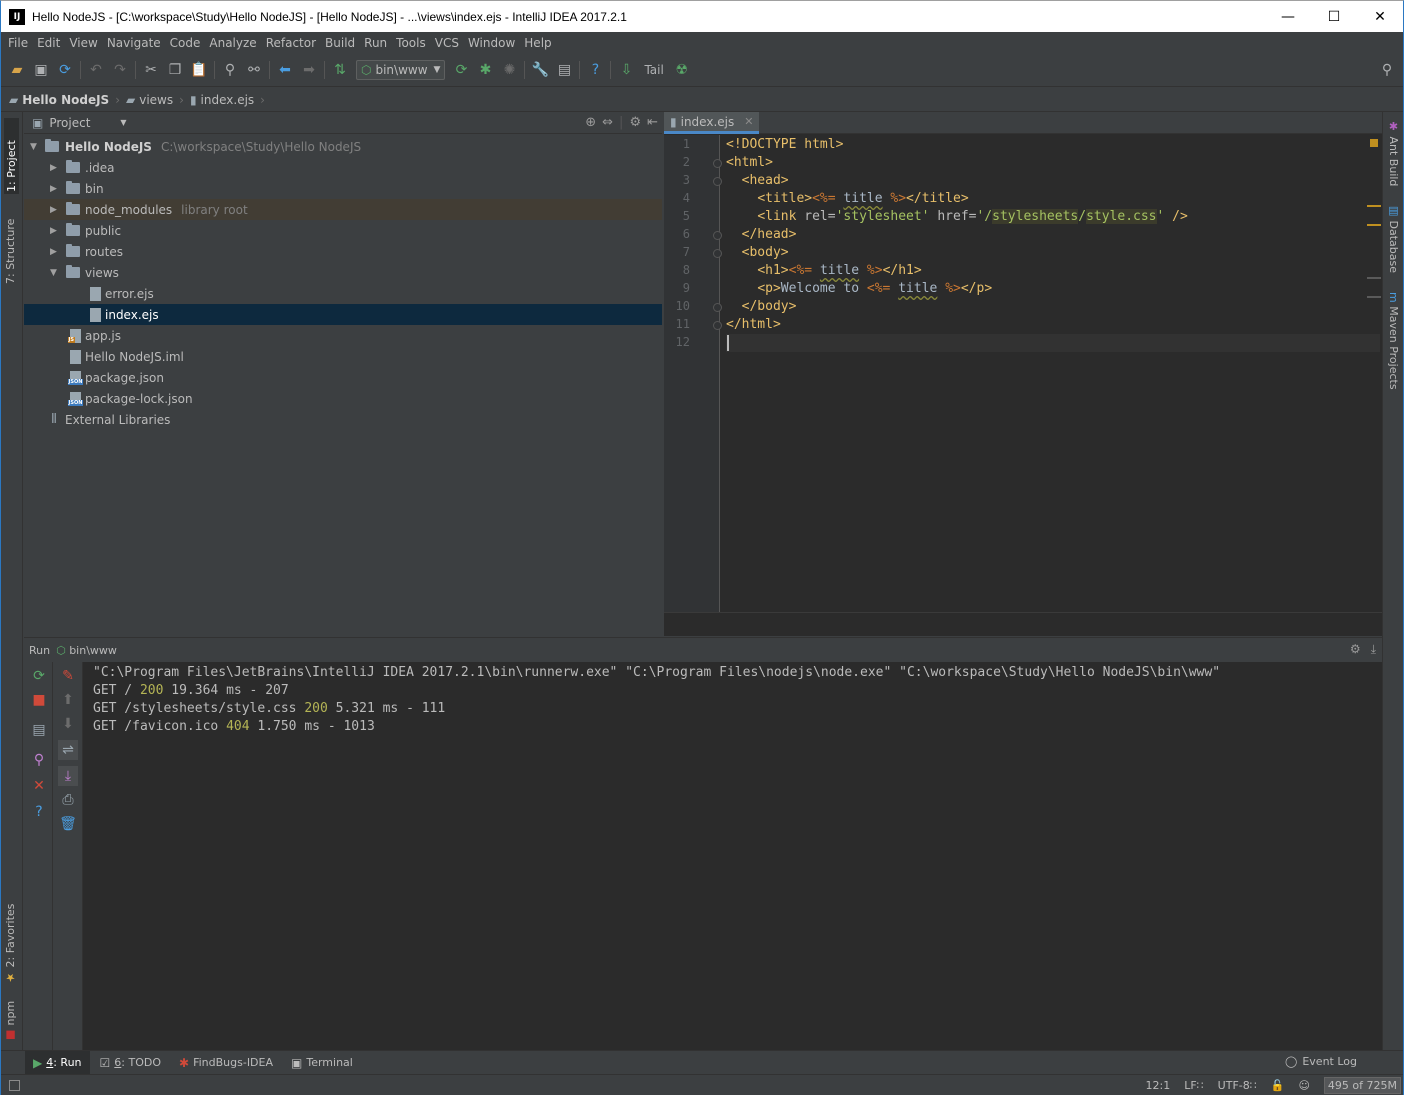 This screenshot has width=1404, height=1095. Describe the element at coordinates (540, 70) in the screenshot. I see `settings-wrench-icon: 🔧` at that location.